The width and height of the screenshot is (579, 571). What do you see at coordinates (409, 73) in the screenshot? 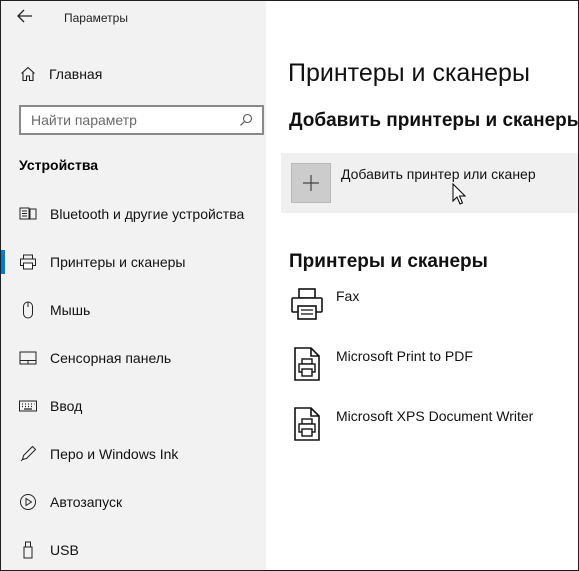
I see `page-title: Принтеры и сканеры` at bounding box center [409, 73].